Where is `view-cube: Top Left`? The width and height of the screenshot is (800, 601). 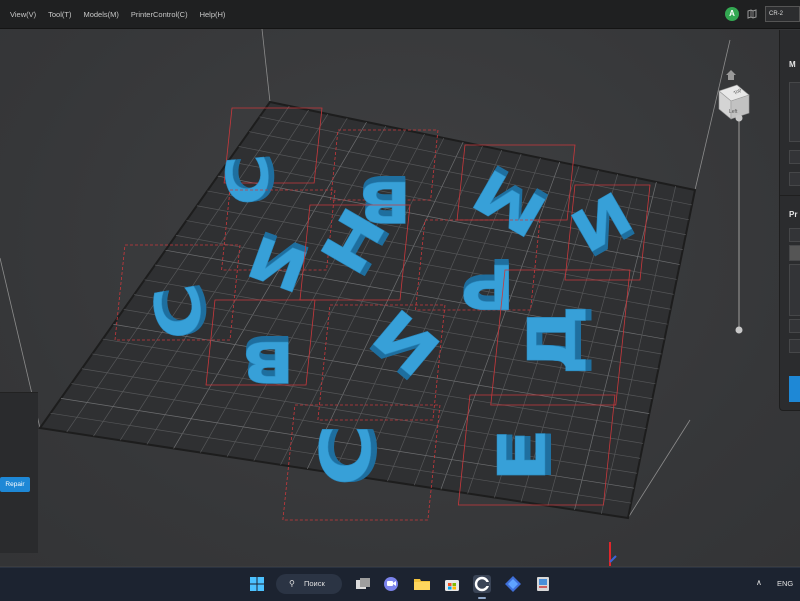
view-cube: Top Left is located at coordinates (733, 101).